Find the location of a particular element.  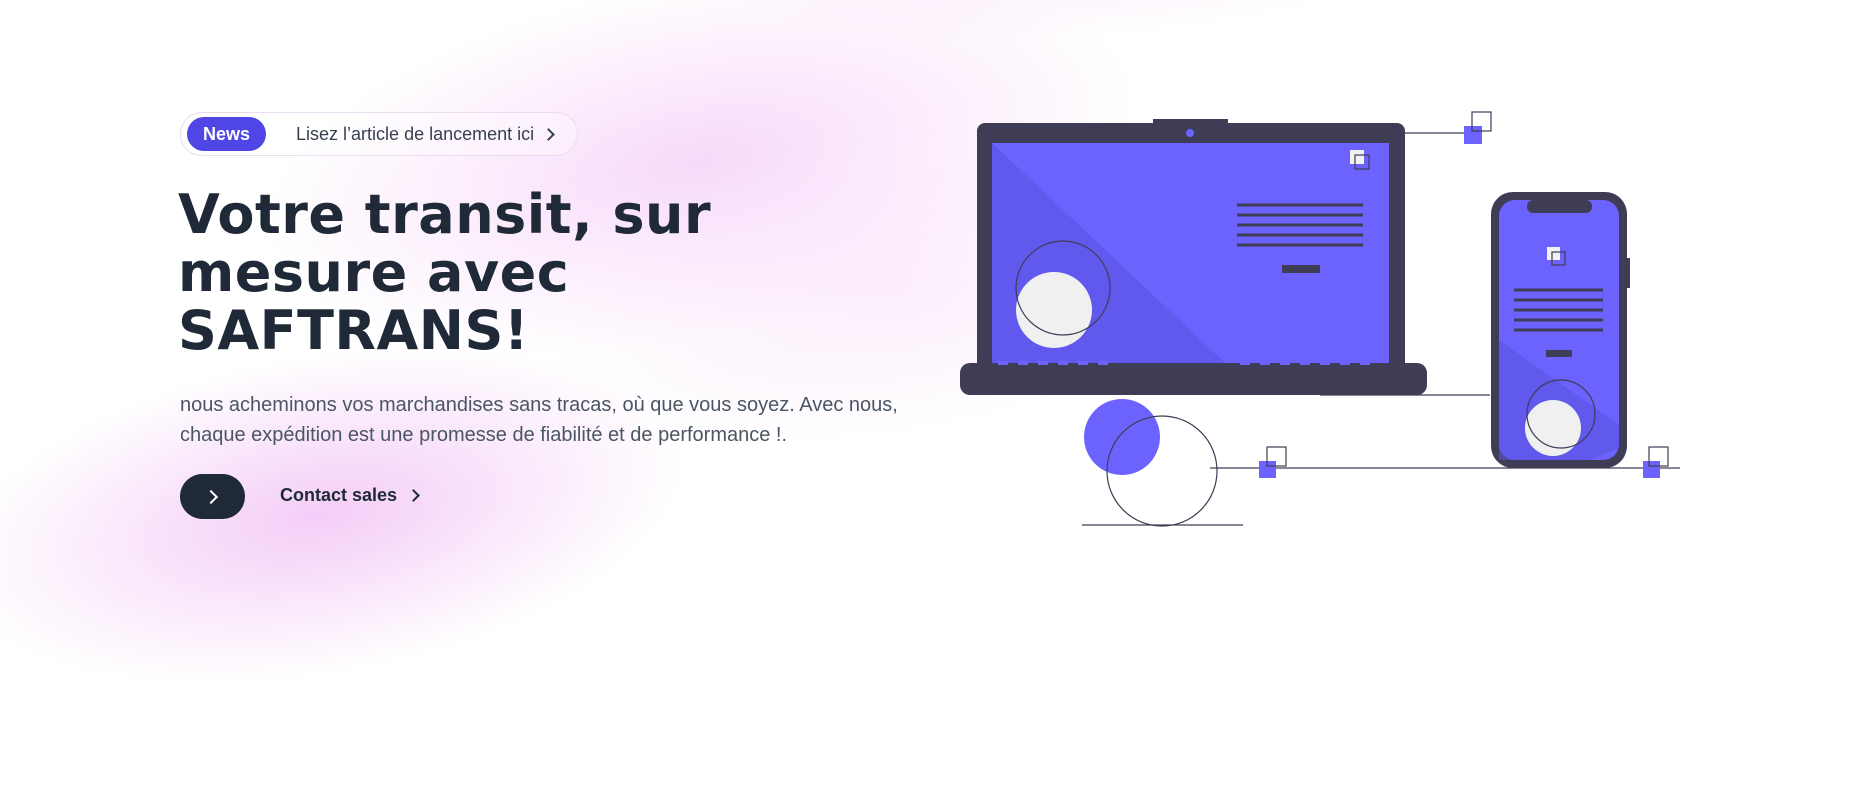

announcement-link: News Lisez l’article de lancement ici is located at coordinates (379, 134).